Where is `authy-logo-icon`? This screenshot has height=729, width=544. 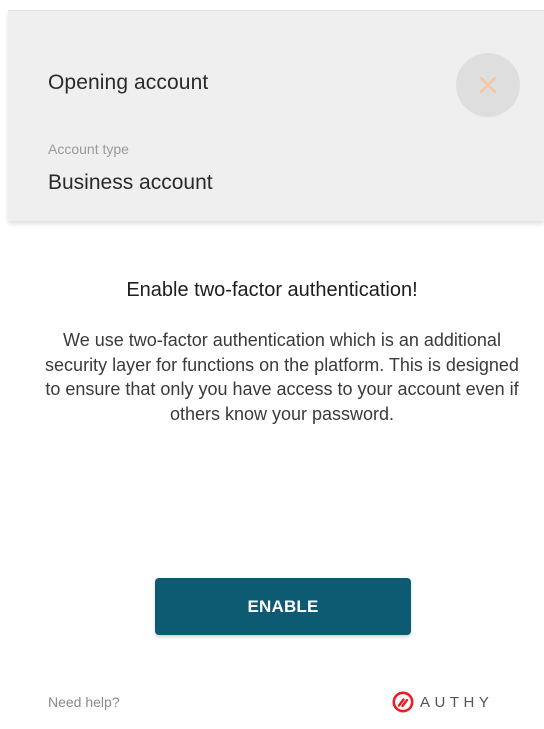
authy-logo-icon is located at coordinates (403, 702).